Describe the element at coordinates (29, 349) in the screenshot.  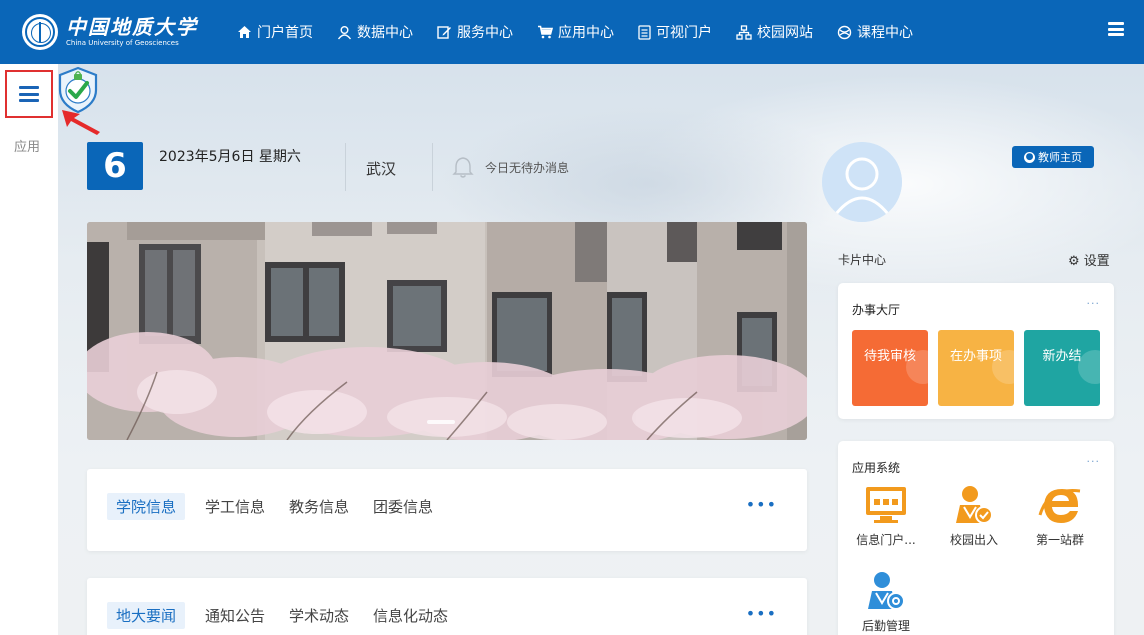
I see `left-sidebar: 应用` at that location.